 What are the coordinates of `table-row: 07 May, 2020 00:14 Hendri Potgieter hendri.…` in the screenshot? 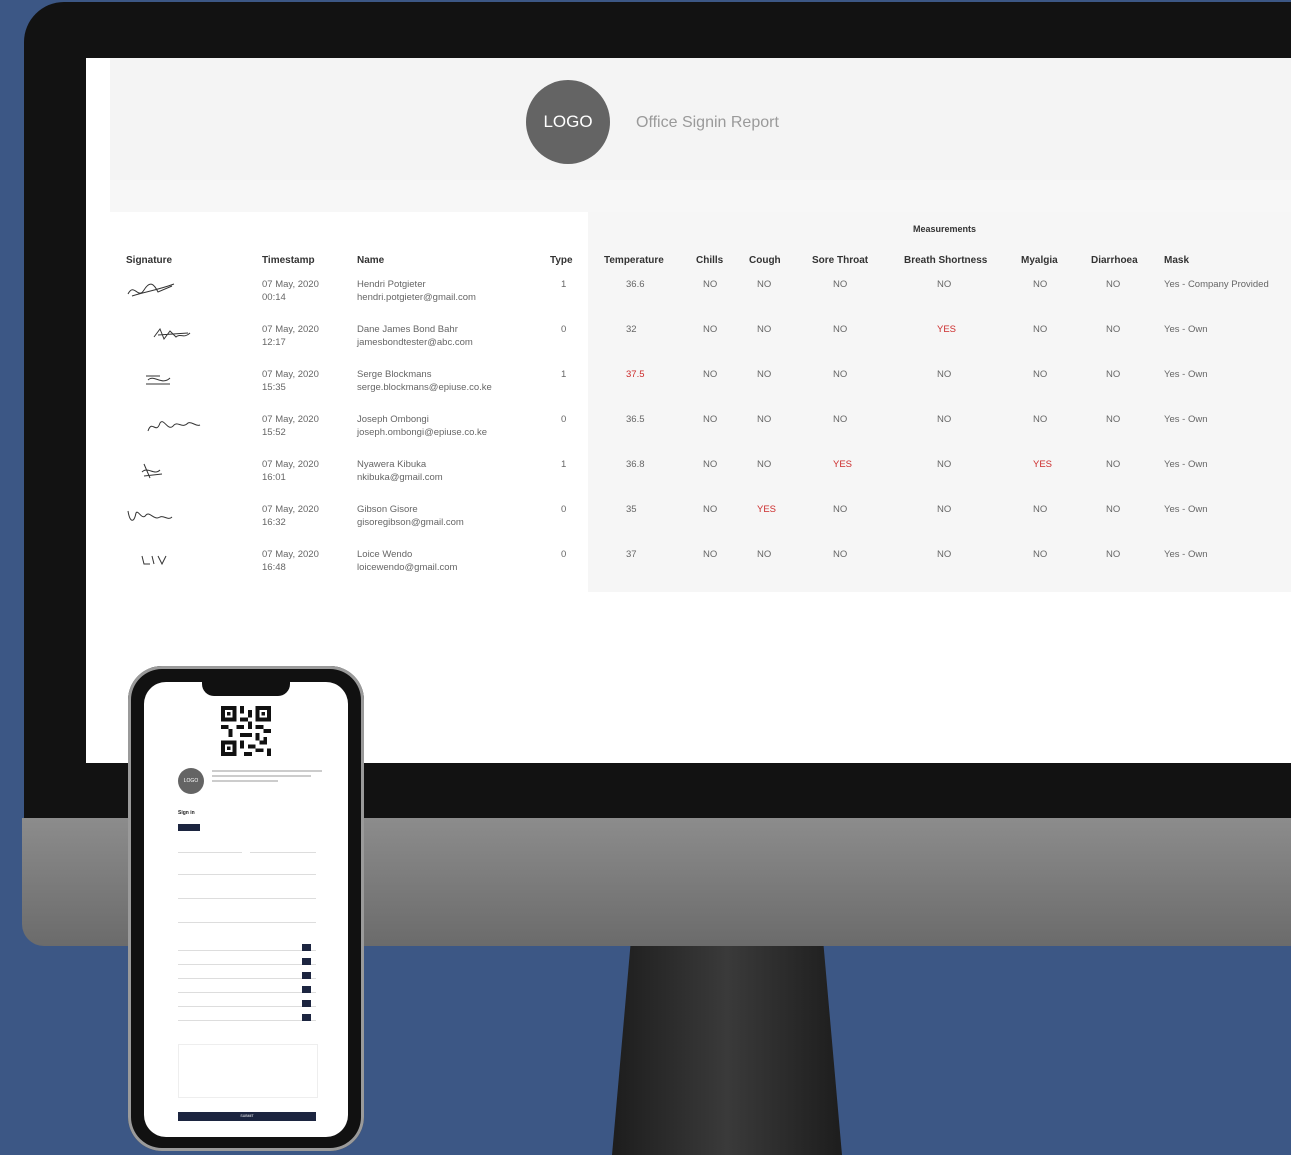 It's located at (703, 300).